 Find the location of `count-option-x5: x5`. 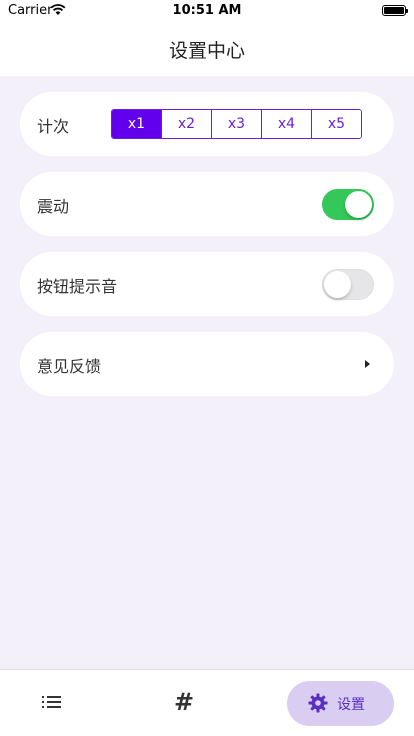

count-option-x5: x5 is located at coordinates (336, 124).